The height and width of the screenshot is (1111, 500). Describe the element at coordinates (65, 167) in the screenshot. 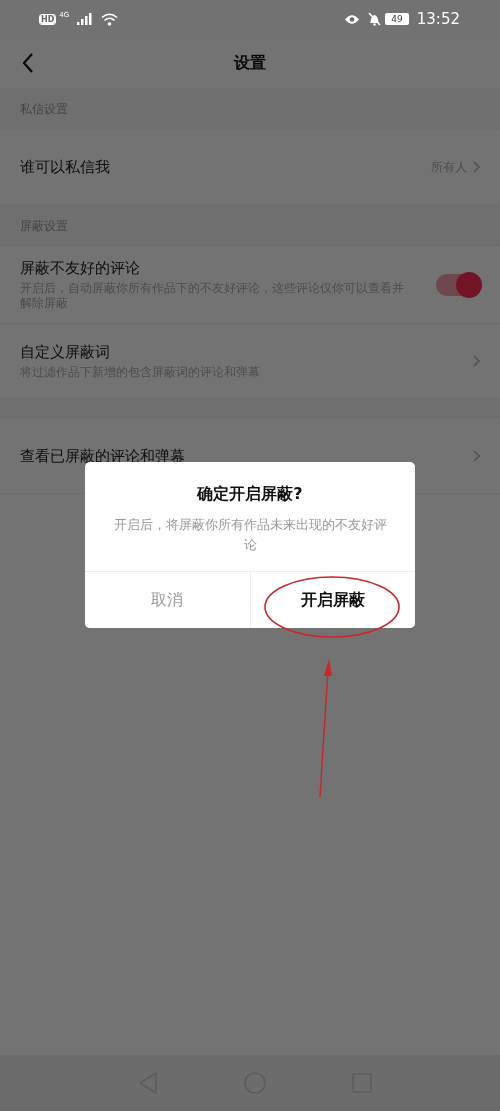

I see `row-label: 谁可以私信我` at that location.